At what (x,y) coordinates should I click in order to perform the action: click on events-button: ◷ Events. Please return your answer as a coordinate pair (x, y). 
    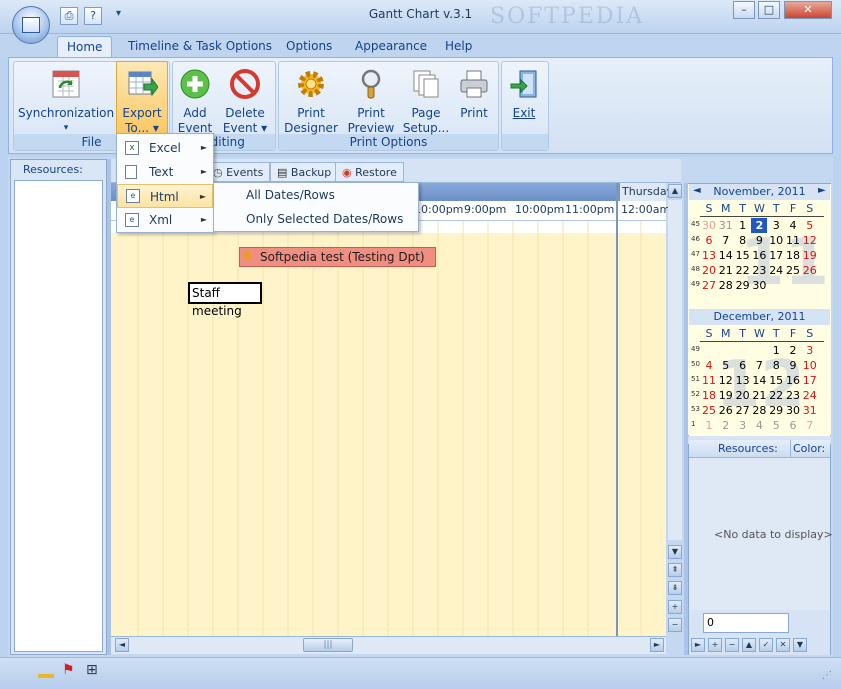
    Looking at the image, I should click on (238, 172).